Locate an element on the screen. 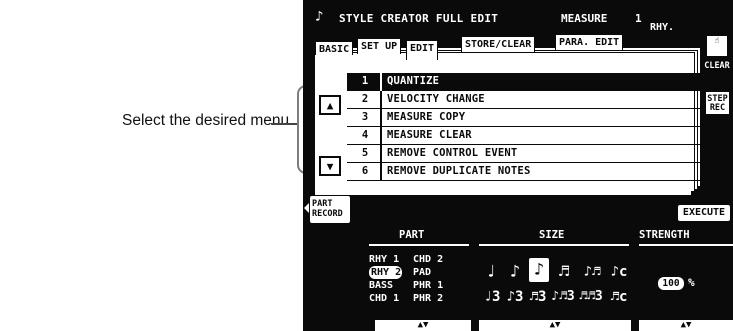  menu-item-label: REMOVE DUPLICATE NOTES is located at coordinates (459, 171).